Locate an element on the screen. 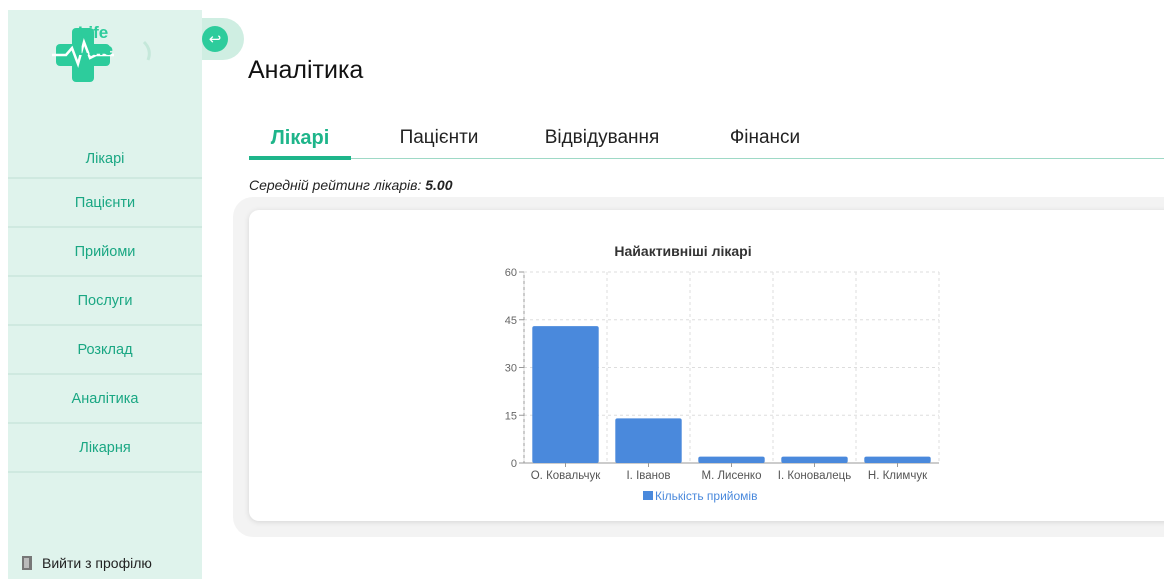 The width and height of the screenshot is (1164, 579). sidebar-item-doctors: Лікарі is located at coordinates (105, 160).